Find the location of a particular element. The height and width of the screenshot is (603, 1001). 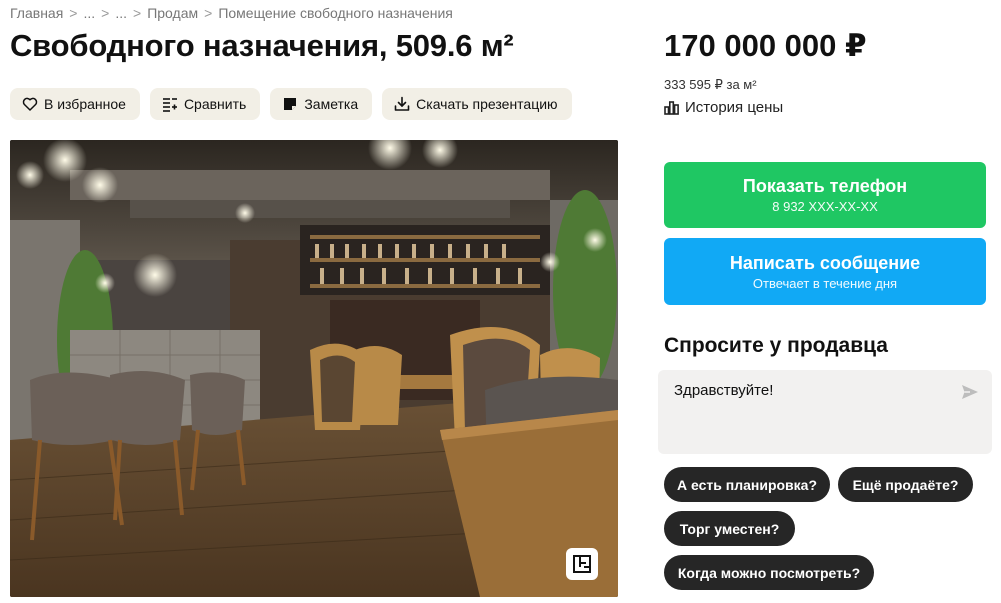

show-phone-button: Показать телефон 8 932 XXX-XX-XX is located at coordinates (825, 195).